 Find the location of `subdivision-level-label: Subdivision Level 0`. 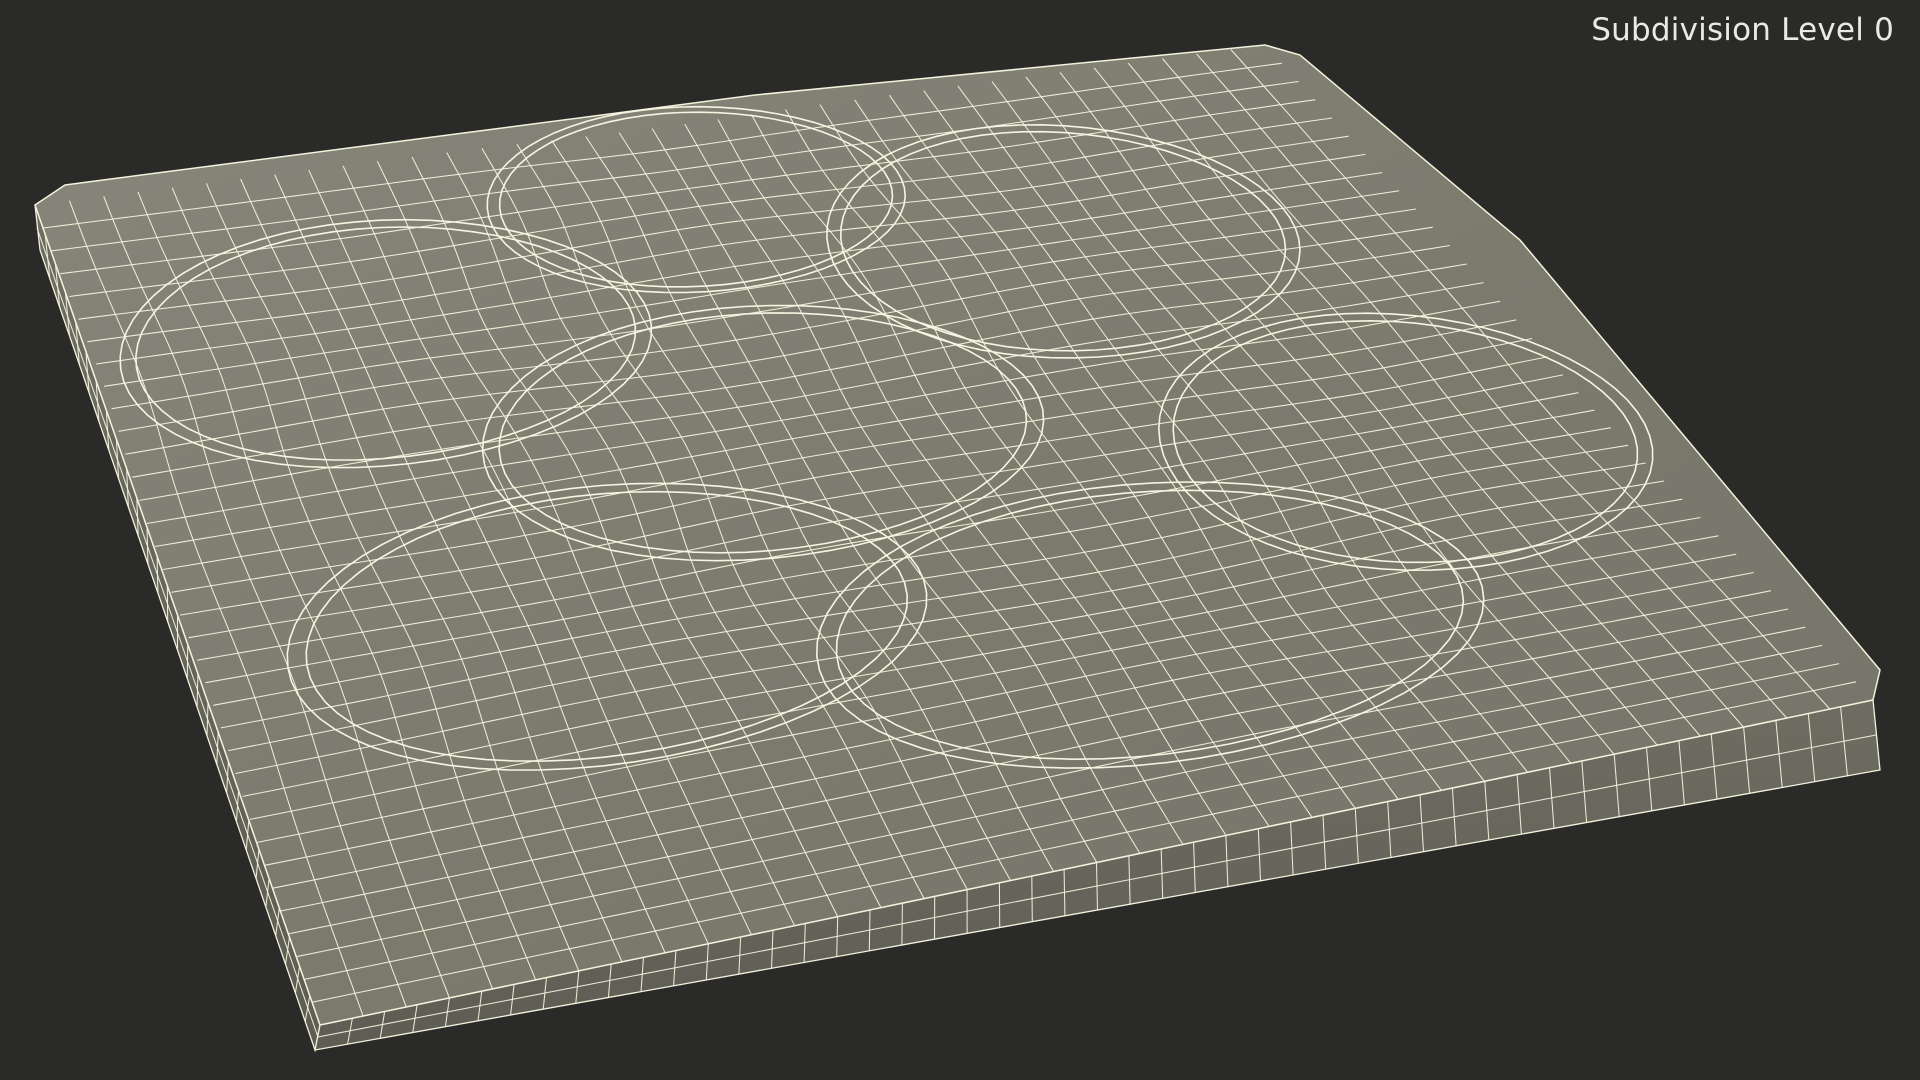

subdivision-level-label: Subdivision Level 0 is located at coordinates (1742, 30).